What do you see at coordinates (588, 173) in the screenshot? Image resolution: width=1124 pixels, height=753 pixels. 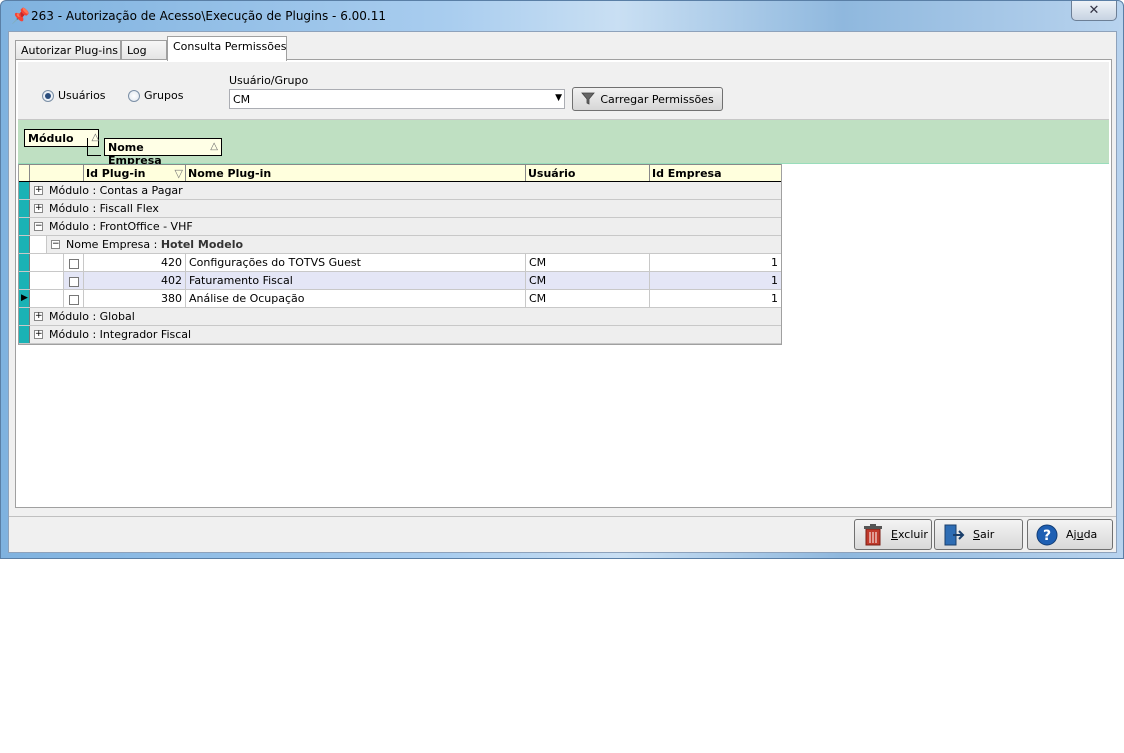 I see `header-user: Usuário` at bounding box center [588, 173].